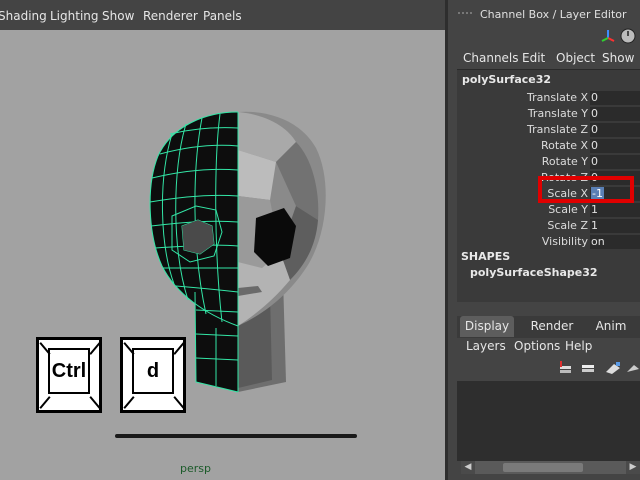  What do you see at coordinates (552, 326) in the screenshot?
I see `tab-render: Render` at bounding box center [552, 326].